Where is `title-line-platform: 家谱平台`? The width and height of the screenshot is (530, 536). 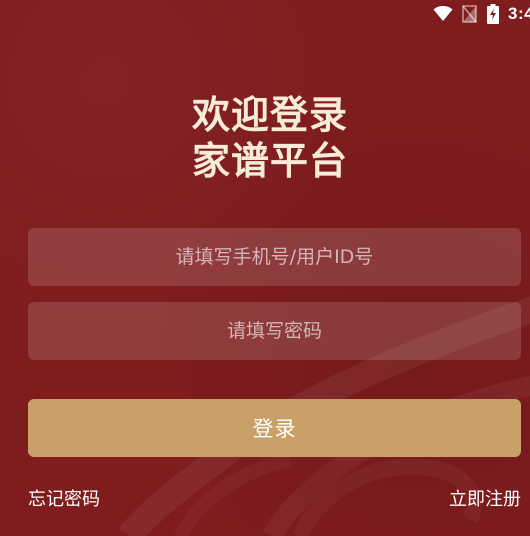 title-line-platform: 家谱平台 is located at coordinates (269, 161).